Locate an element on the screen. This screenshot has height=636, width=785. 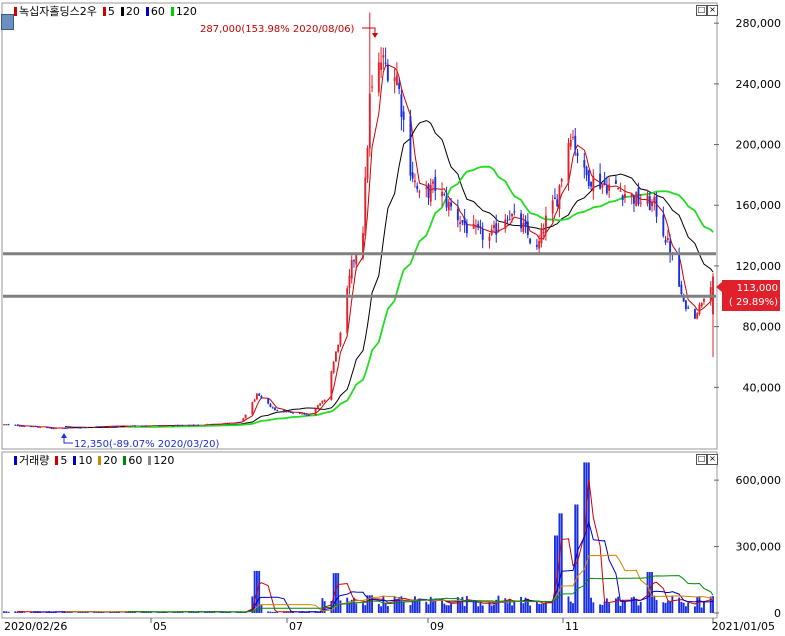
volume-panel-maximize-icon: □ is located at coordinates (701, 459).